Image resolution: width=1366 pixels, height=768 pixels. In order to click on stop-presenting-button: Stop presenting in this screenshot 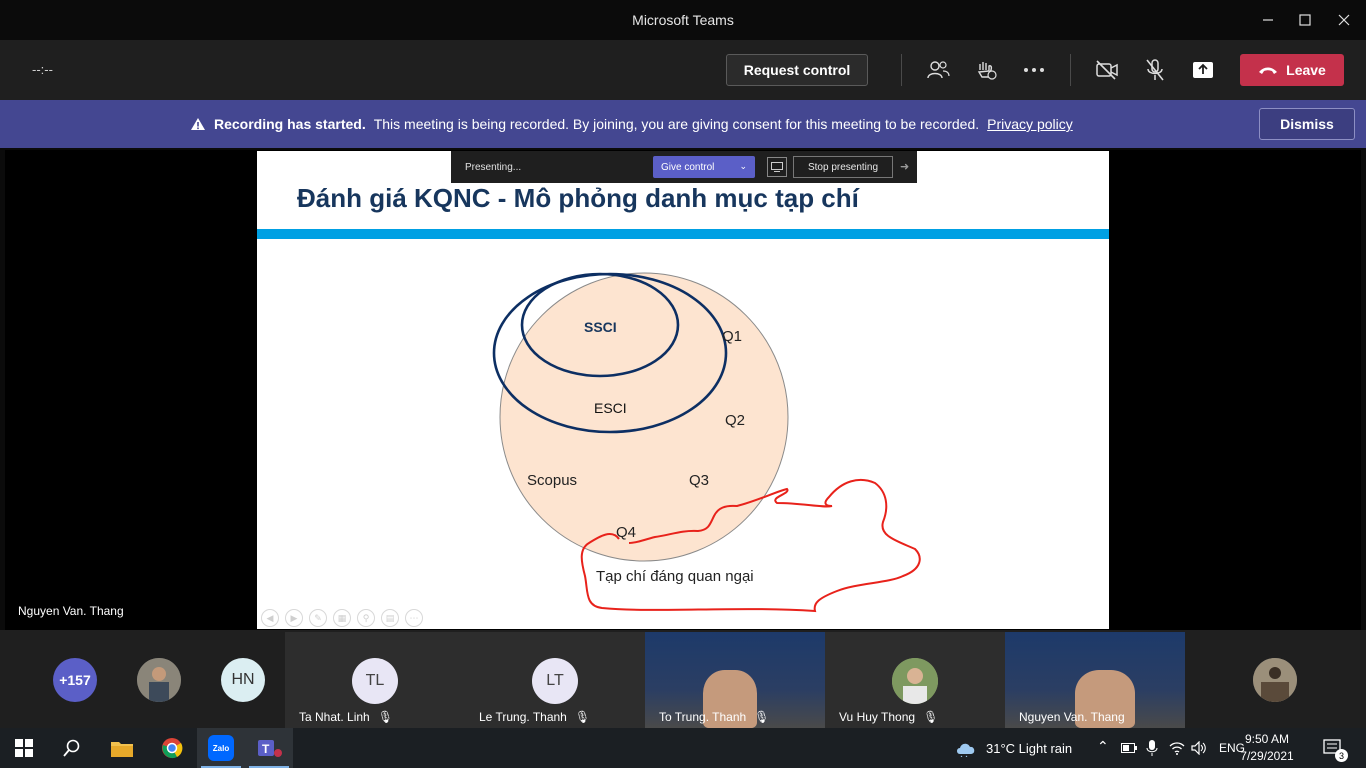, I will do `click(843, 167)`.